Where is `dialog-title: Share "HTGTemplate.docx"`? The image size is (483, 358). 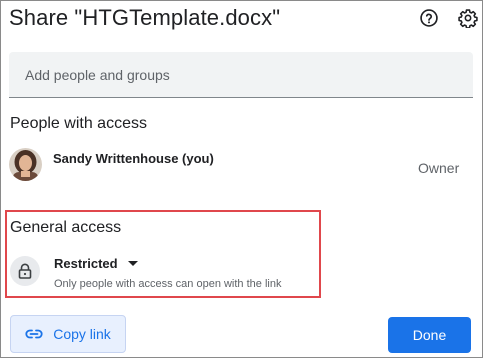
dialog-title: Share "HTGTemplate.docx" is located at coordinates (145, 17).